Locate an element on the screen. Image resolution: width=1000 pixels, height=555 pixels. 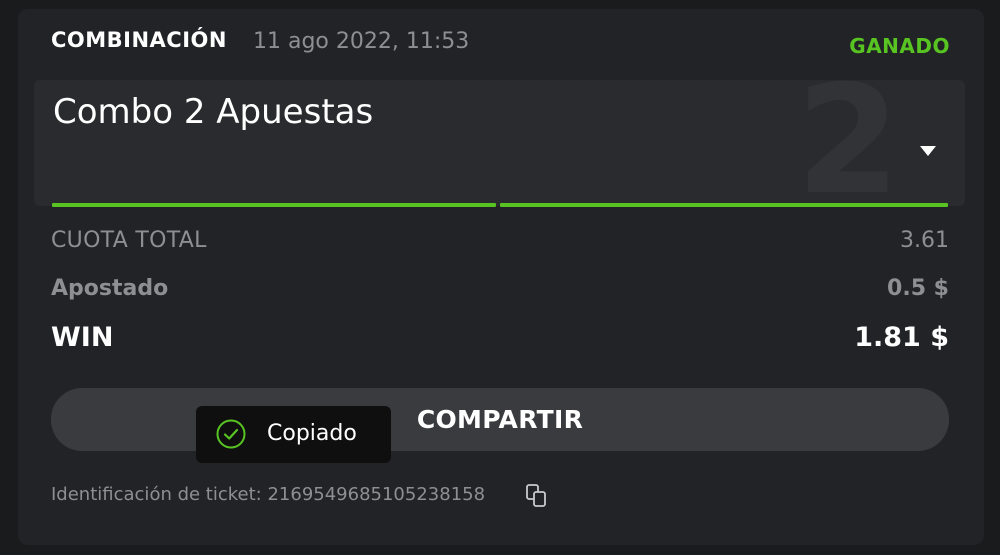
total-odds-label: CUOTA TOTAL is located at coordinates (129, 240).